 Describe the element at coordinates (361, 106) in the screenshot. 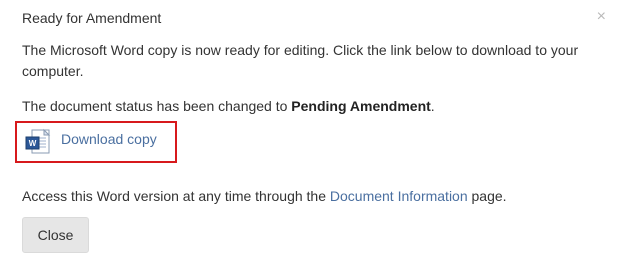

I see `status-value: Pending Amendment` at that location.